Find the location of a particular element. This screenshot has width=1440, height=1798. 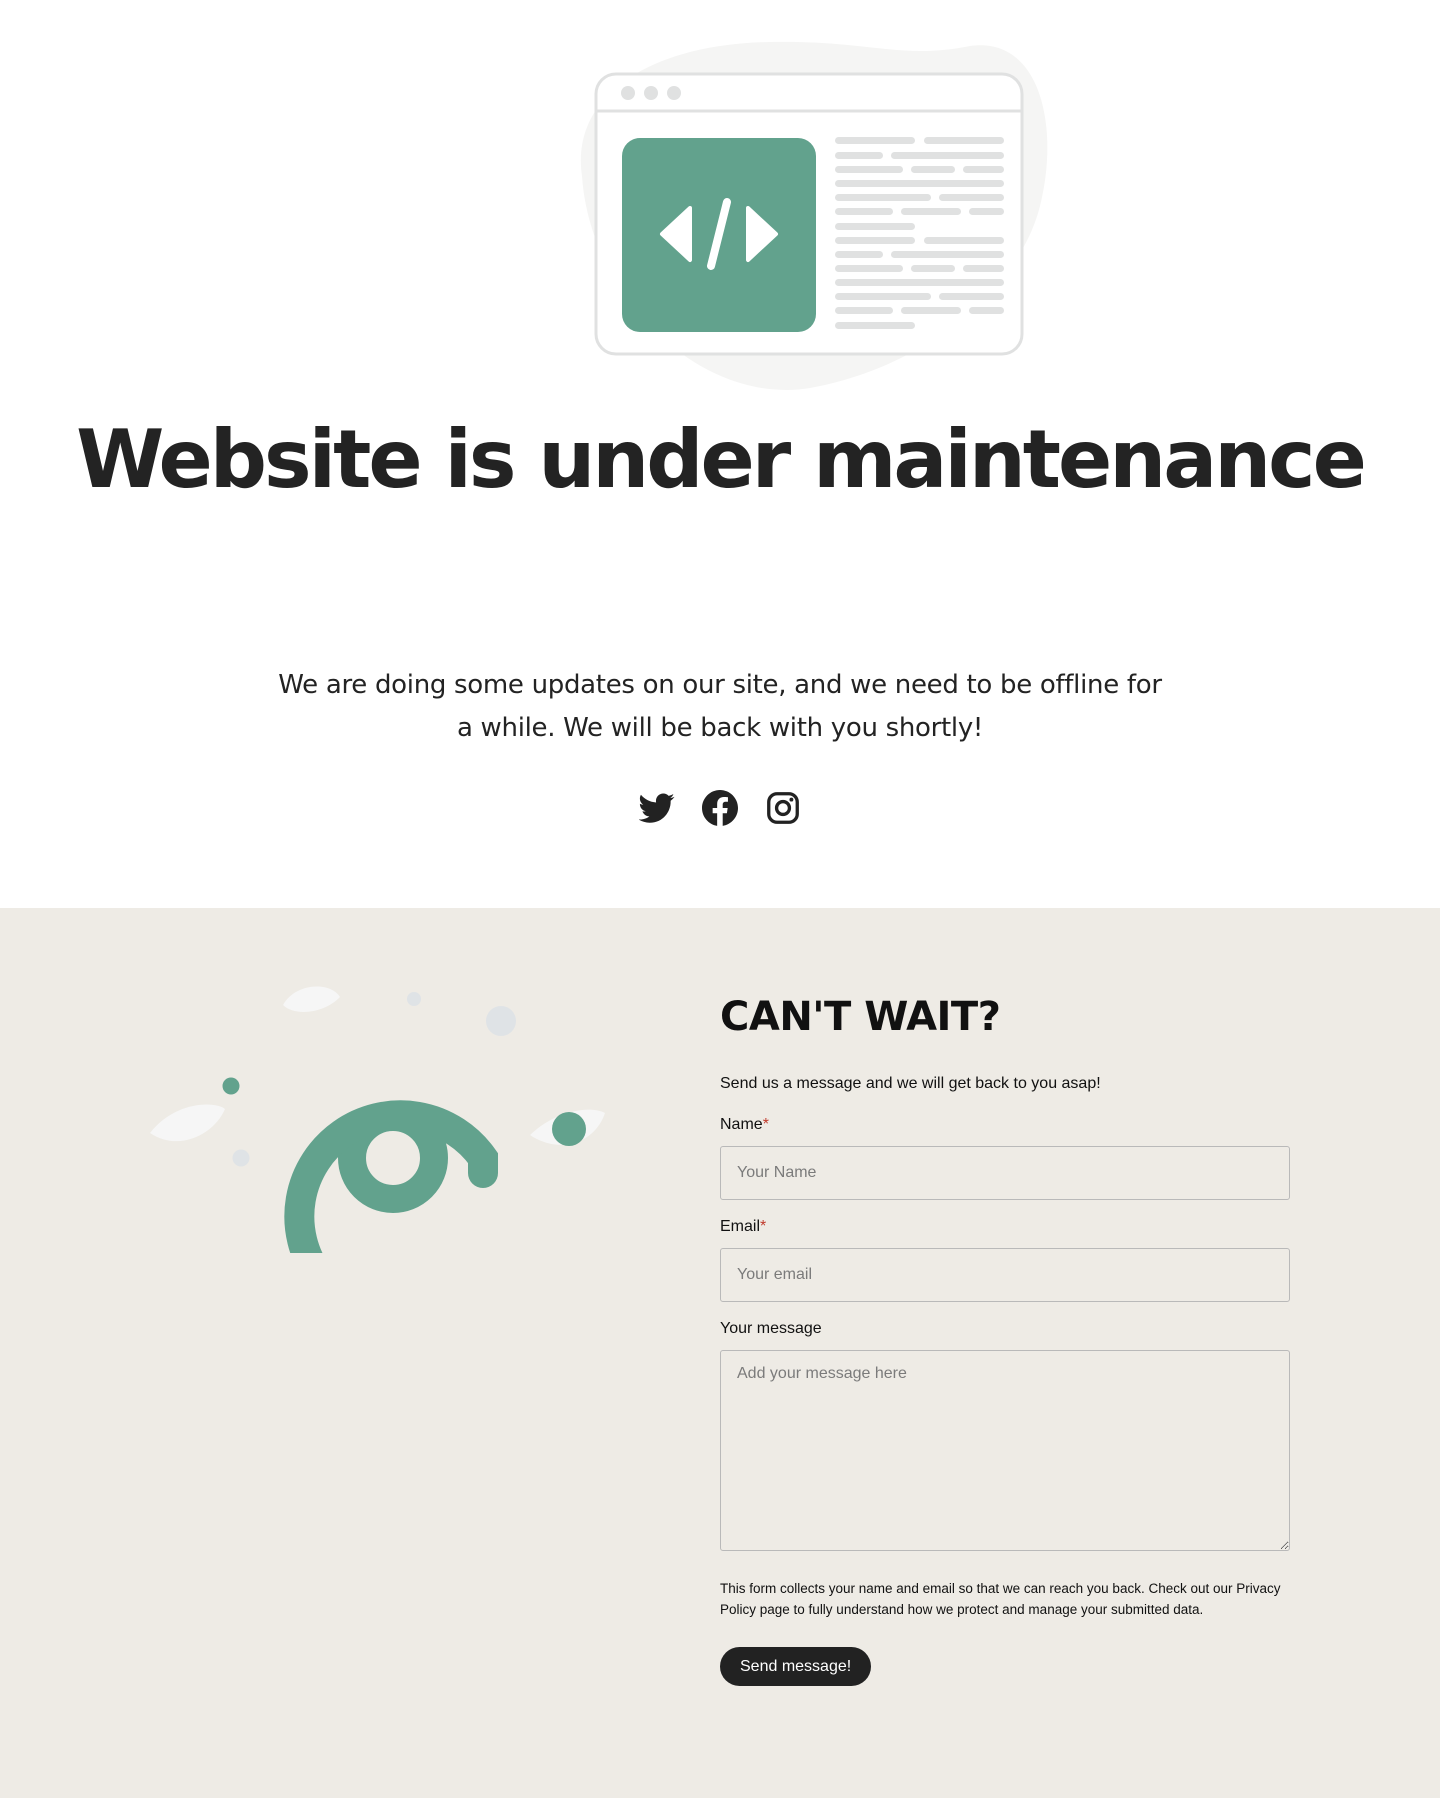

social-links is located at coordinates (720, 809).